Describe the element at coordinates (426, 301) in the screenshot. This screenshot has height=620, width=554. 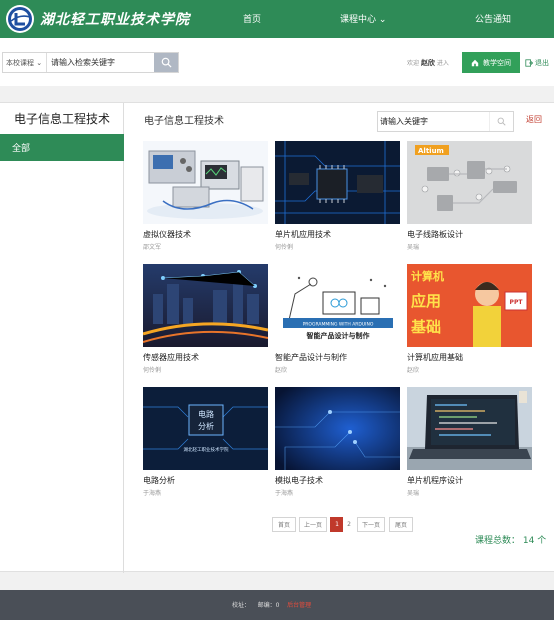
I see `thumb-text-application: 应用` at that location.